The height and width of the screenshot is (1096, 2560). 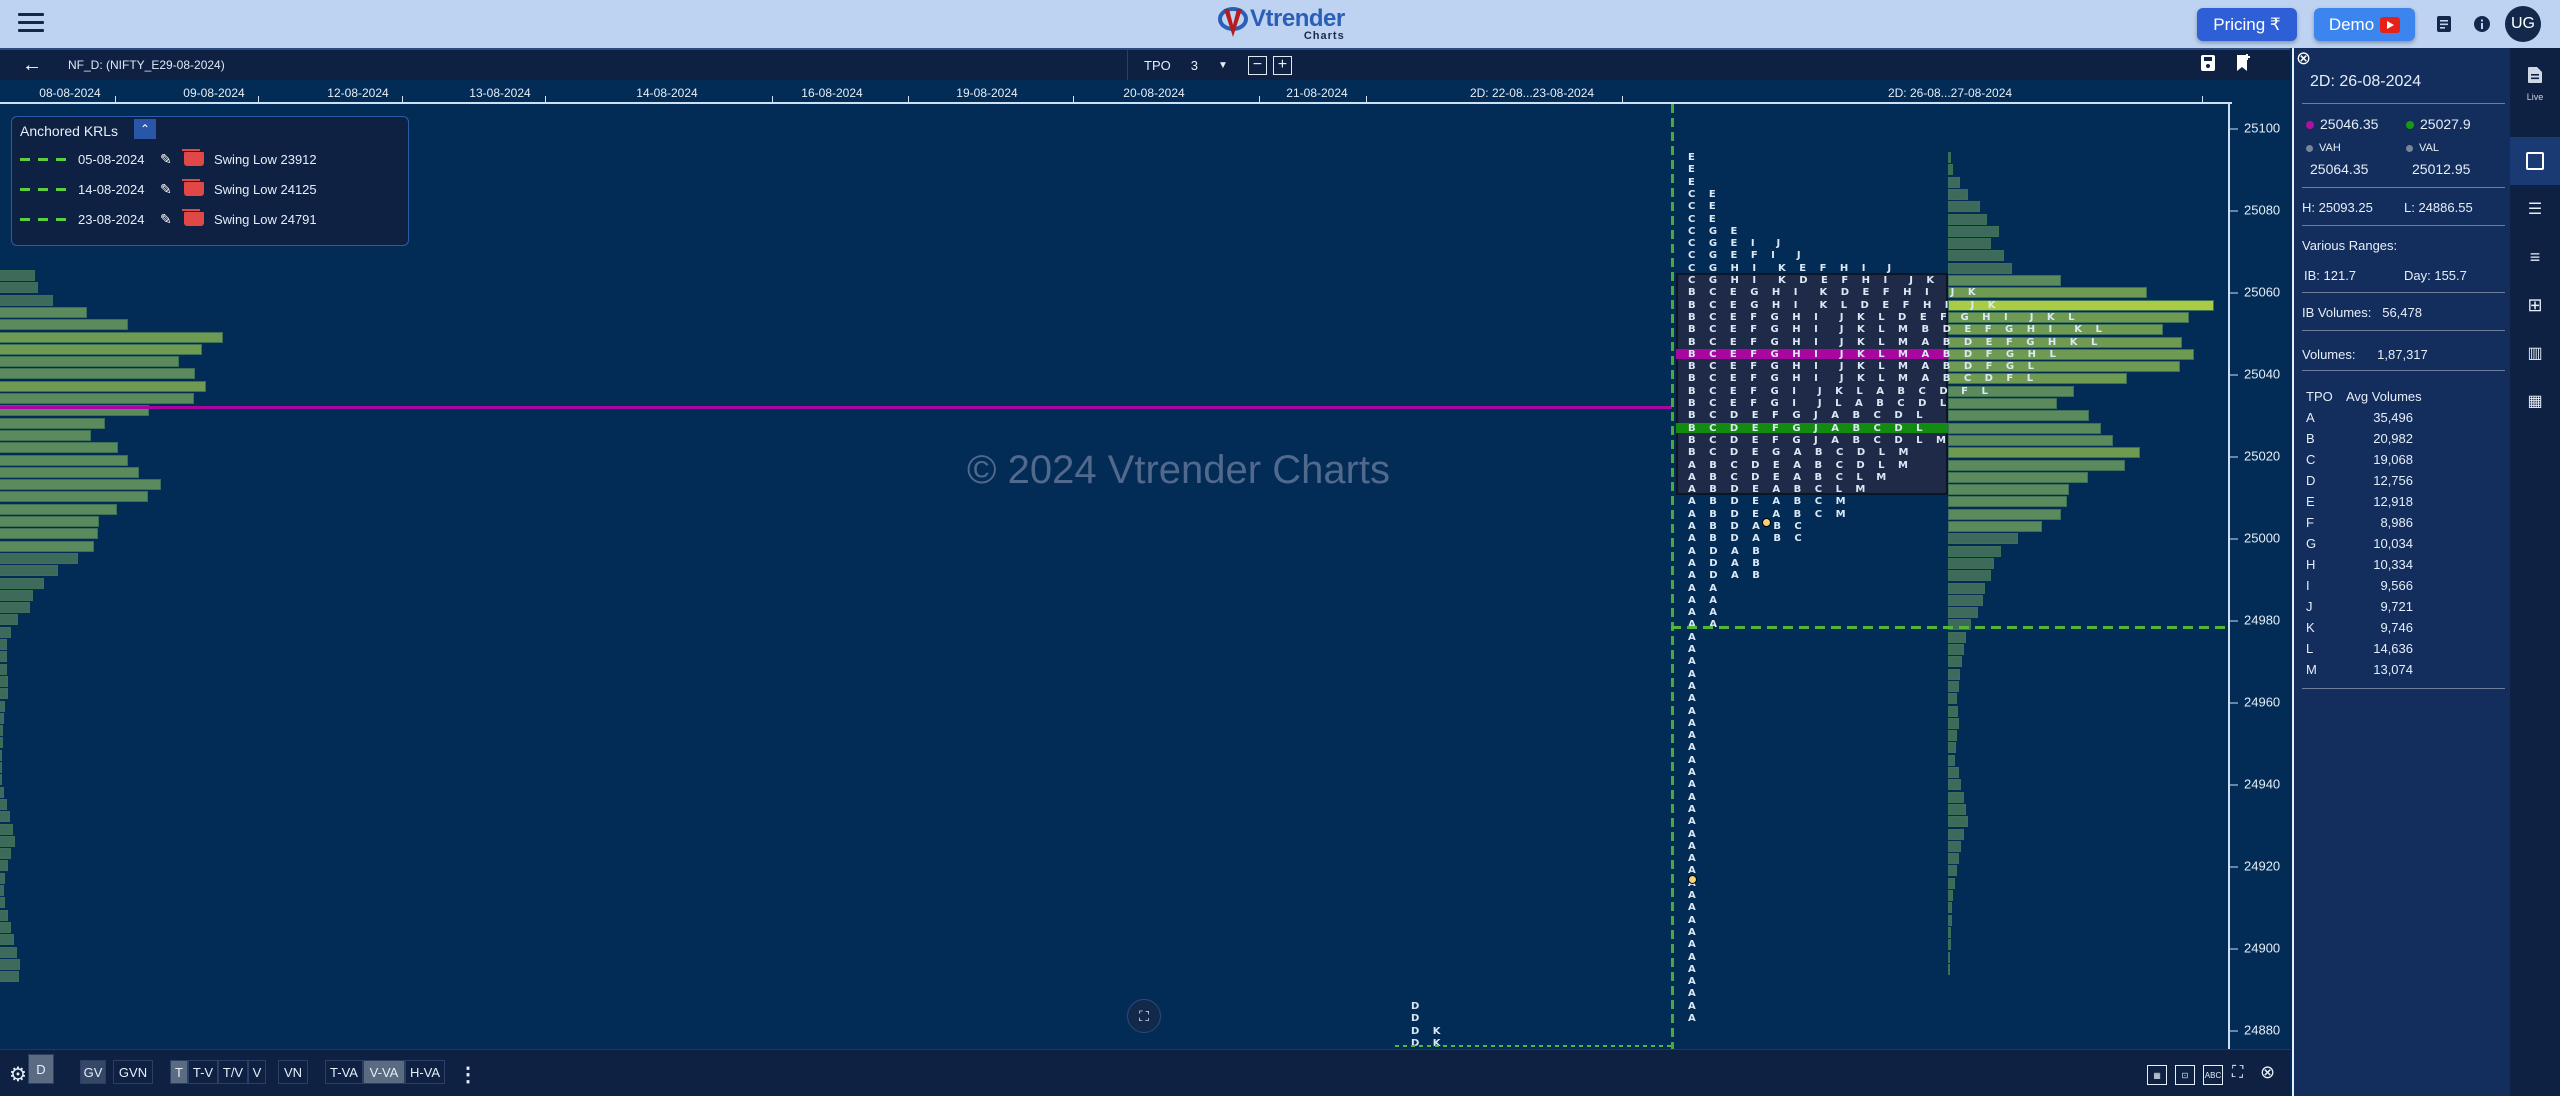 I want to click on rail-split-profile: ☰, so click(x=2535, y=209).